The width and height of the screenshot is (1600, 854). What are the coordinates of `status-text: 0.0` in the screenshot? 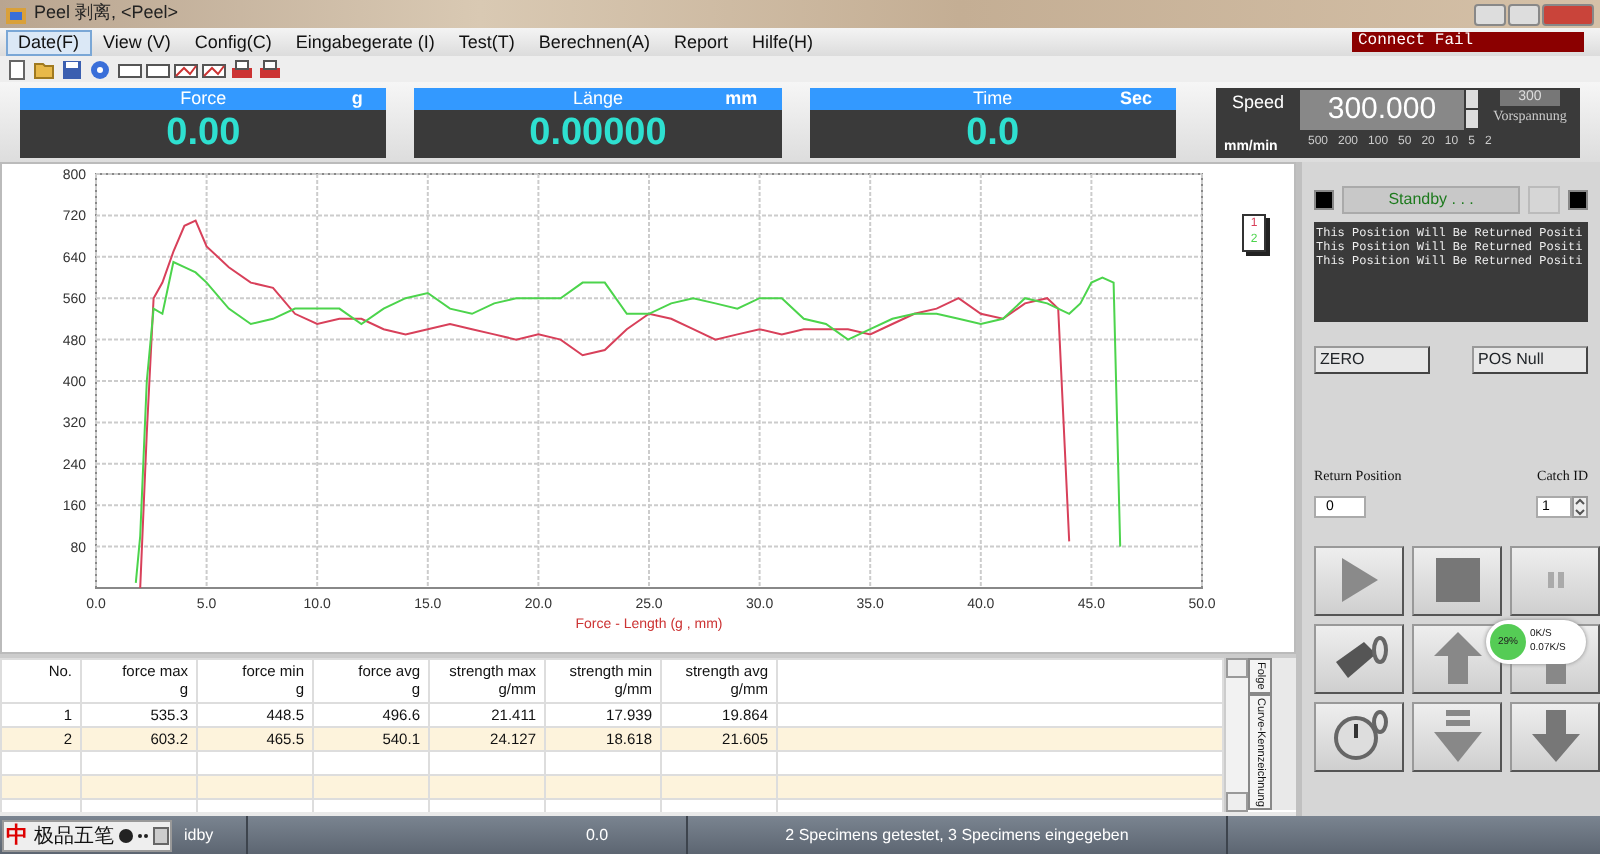 It's located at (598, 835).